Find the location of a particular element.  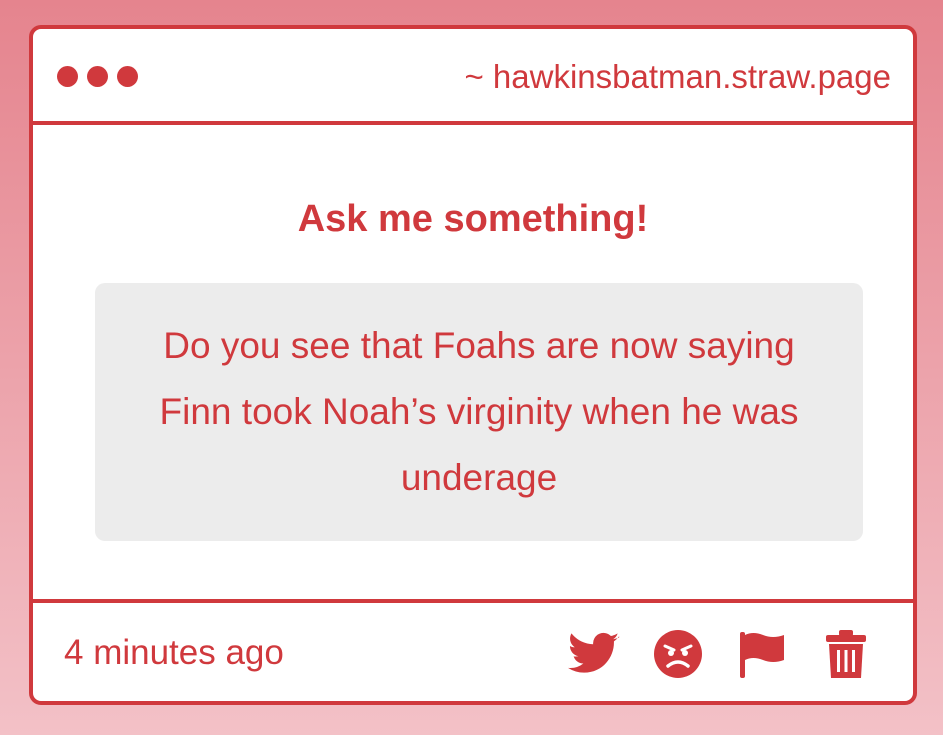

trash-icon is located at coordinates (846, 654).